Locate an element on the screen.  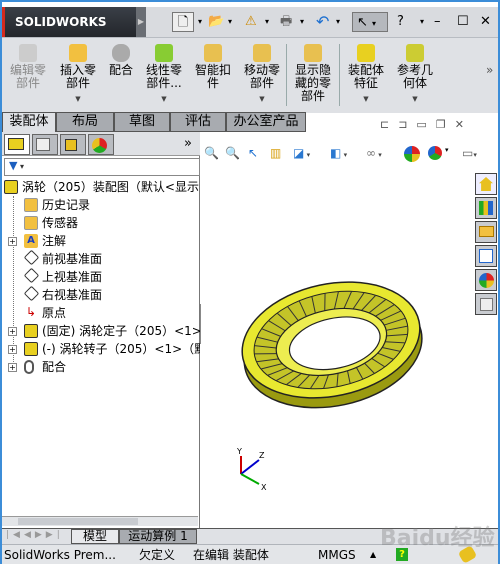
show-hidden-components-button: 显示隐 藏的零 部件 is located at coordinates (313, 73).